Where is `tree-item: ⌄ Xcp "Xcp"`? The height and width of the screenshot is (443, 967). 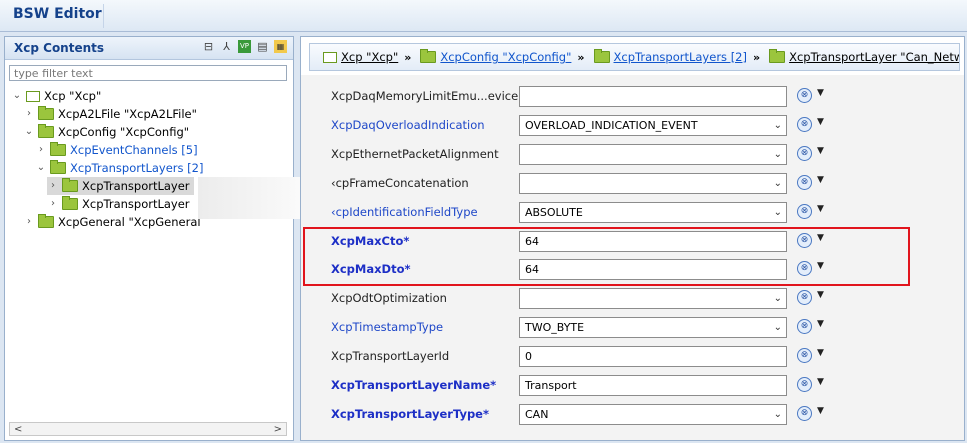
tree-item: ⌄ Xcp "Xcp" is located at coordinates (56, 96).